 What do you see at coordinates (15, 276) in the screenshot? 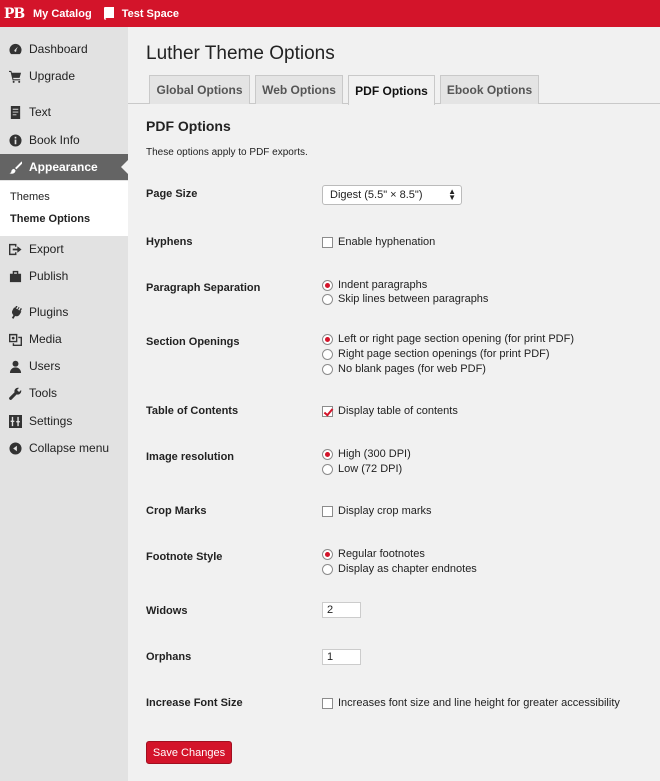
I see `publish-icon` at bounding box center [15, 276].